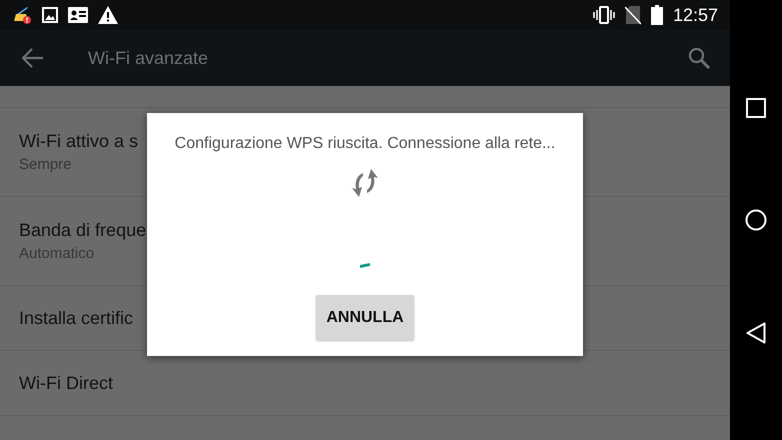 This screenshot has height=440, width=782. What do you see at coordinates (22, 15) in the screenshot?
I see `cleaner-icon` at bounding box center [22, 15].